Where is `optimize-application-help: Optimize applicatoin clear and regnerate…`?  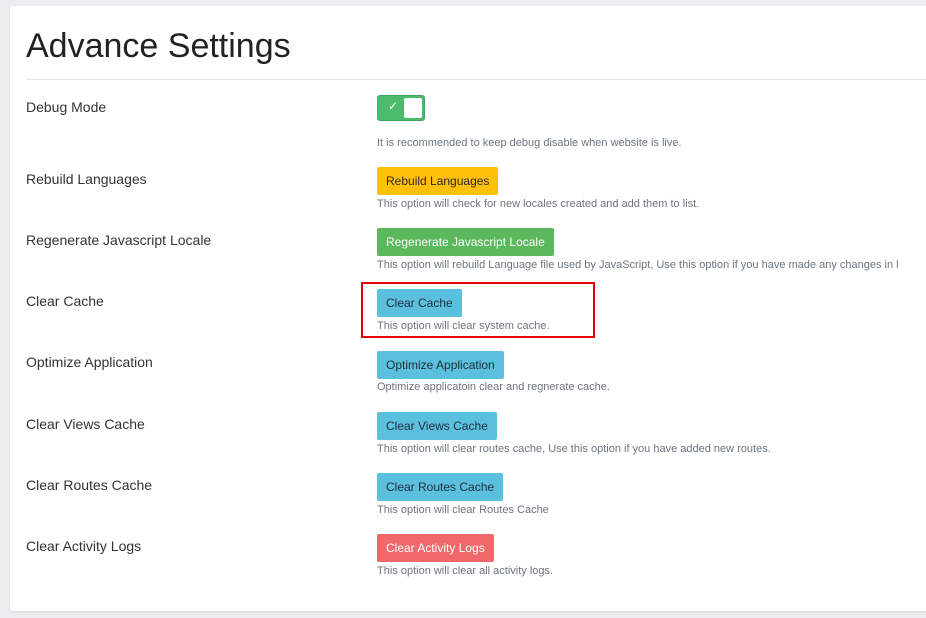 optimize-application-help: Optimize applicatoin clear and regnerate… is located at coordinates (493, 387).